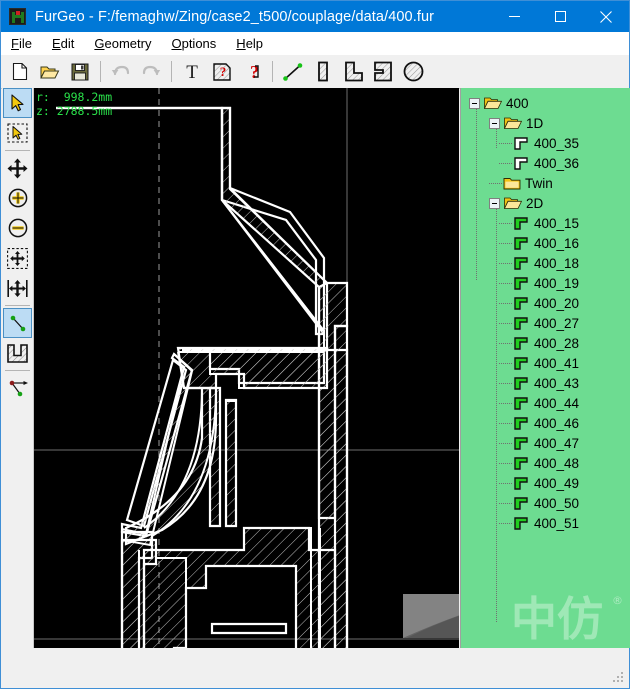  I want to click on menu-help: Help, so click(249, 43).